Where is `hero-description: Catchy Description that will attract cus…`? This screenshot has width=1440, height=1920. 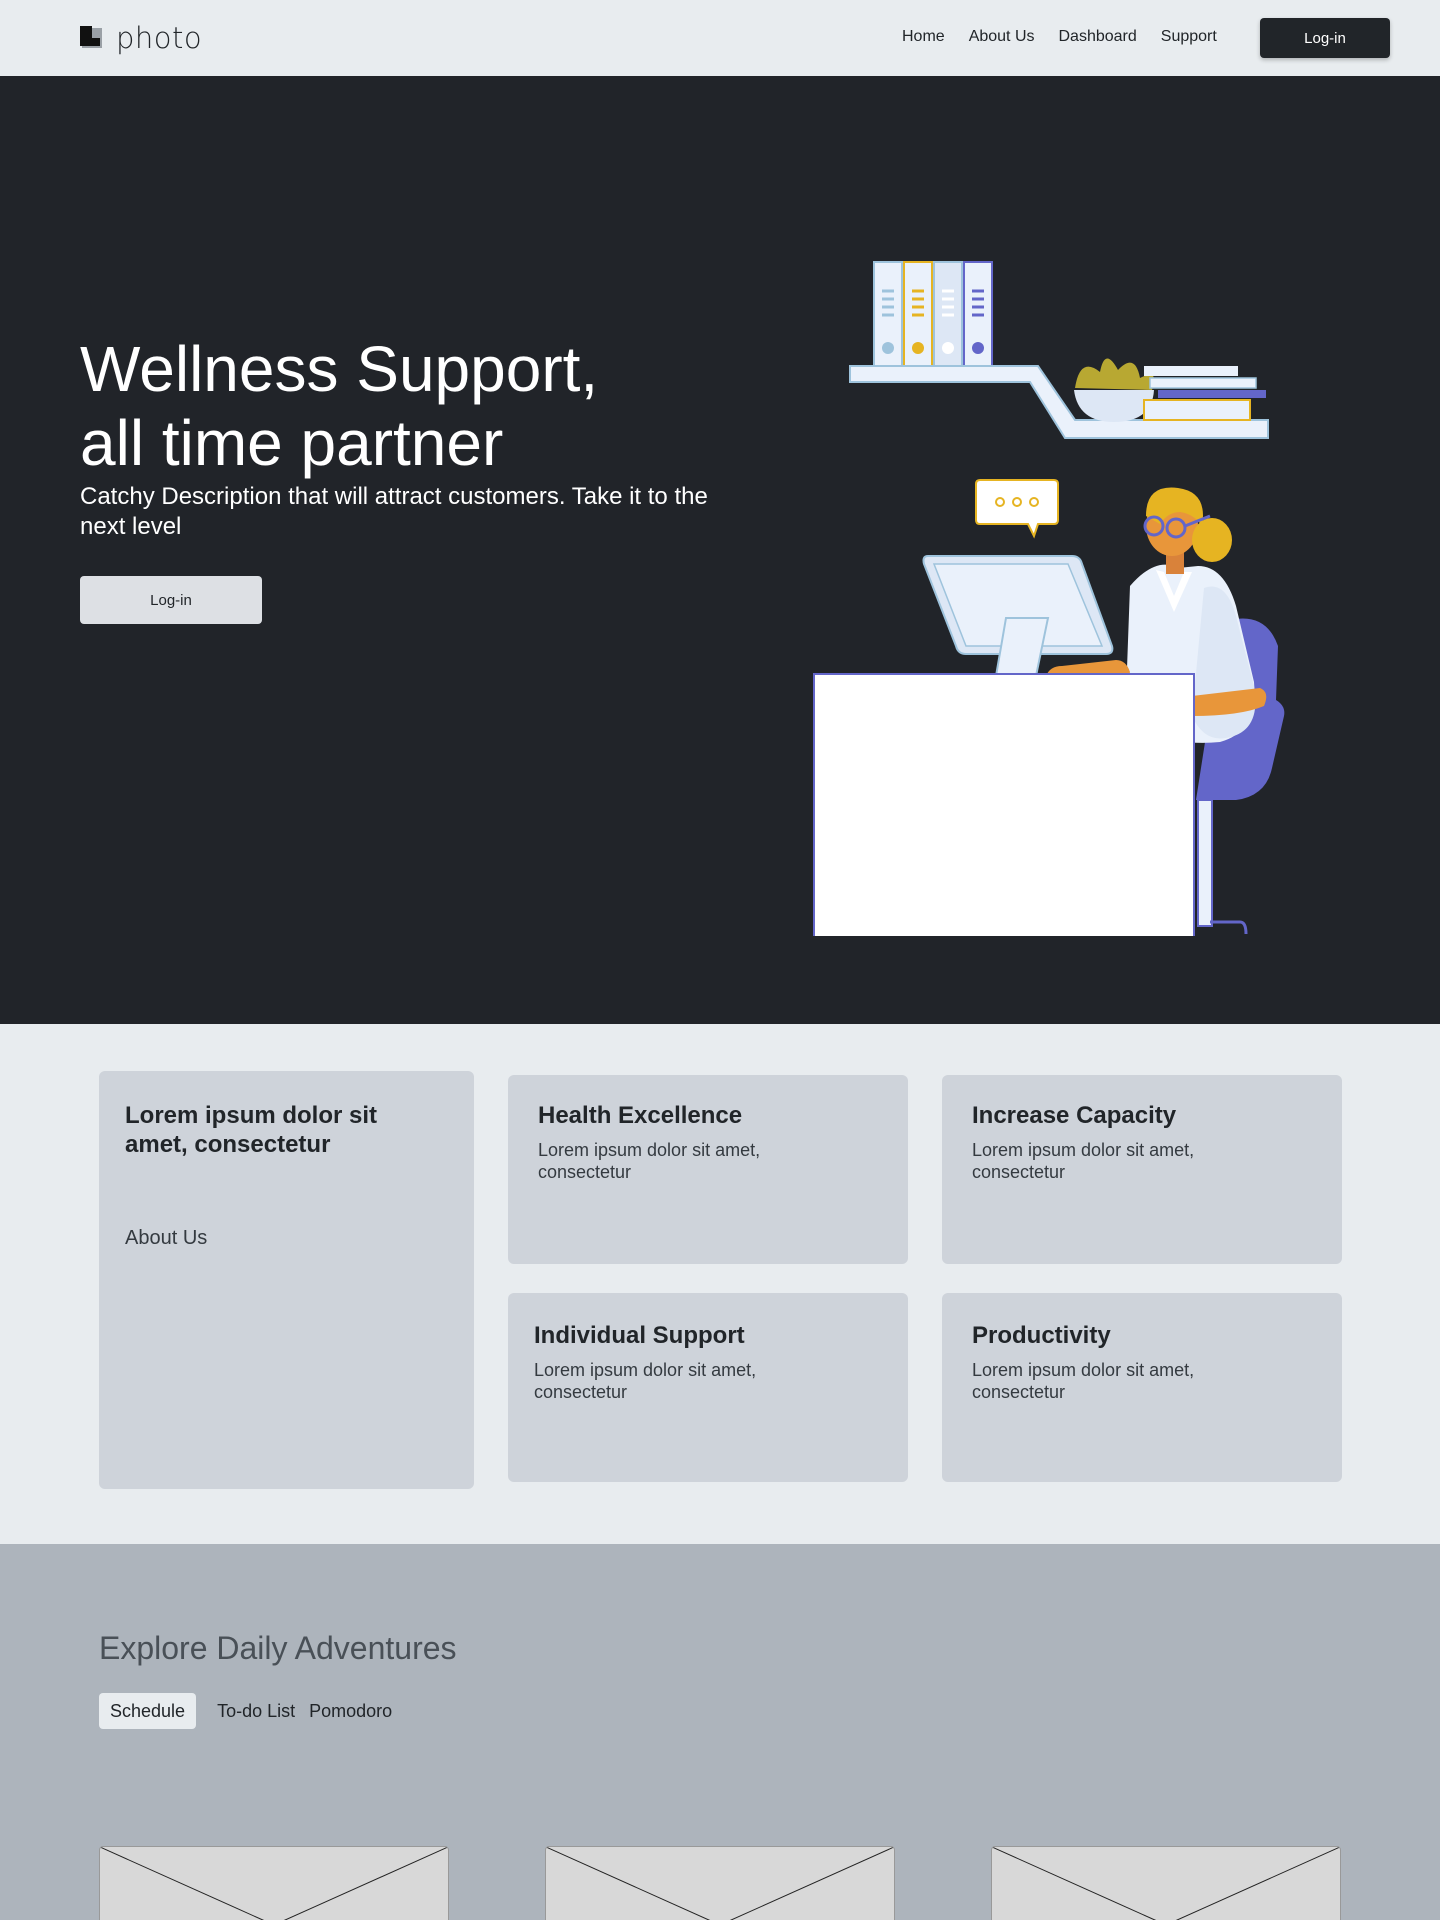
hero-description: Catchy Description that will attract cus… is located at coordinates (394, 511).